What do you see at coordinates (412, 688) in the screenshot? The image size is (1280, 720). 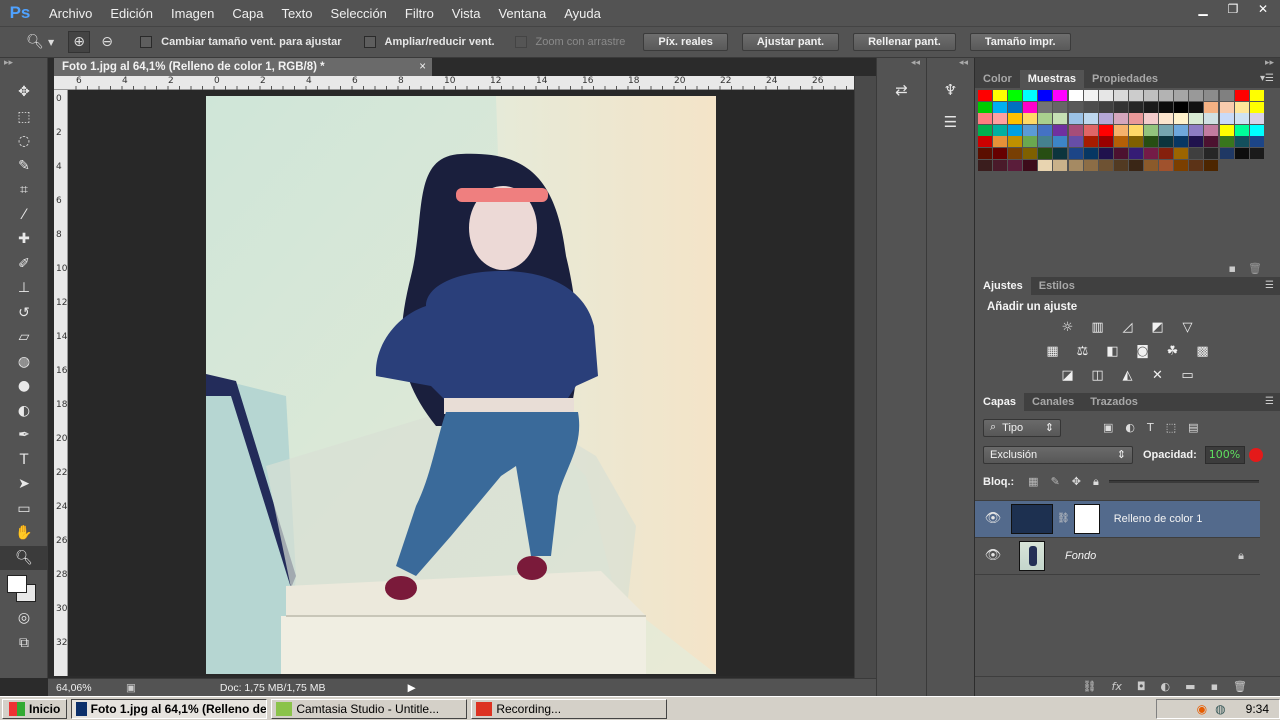 I see `play-arrow-icon: ▶` at bounding box center [412, 688].